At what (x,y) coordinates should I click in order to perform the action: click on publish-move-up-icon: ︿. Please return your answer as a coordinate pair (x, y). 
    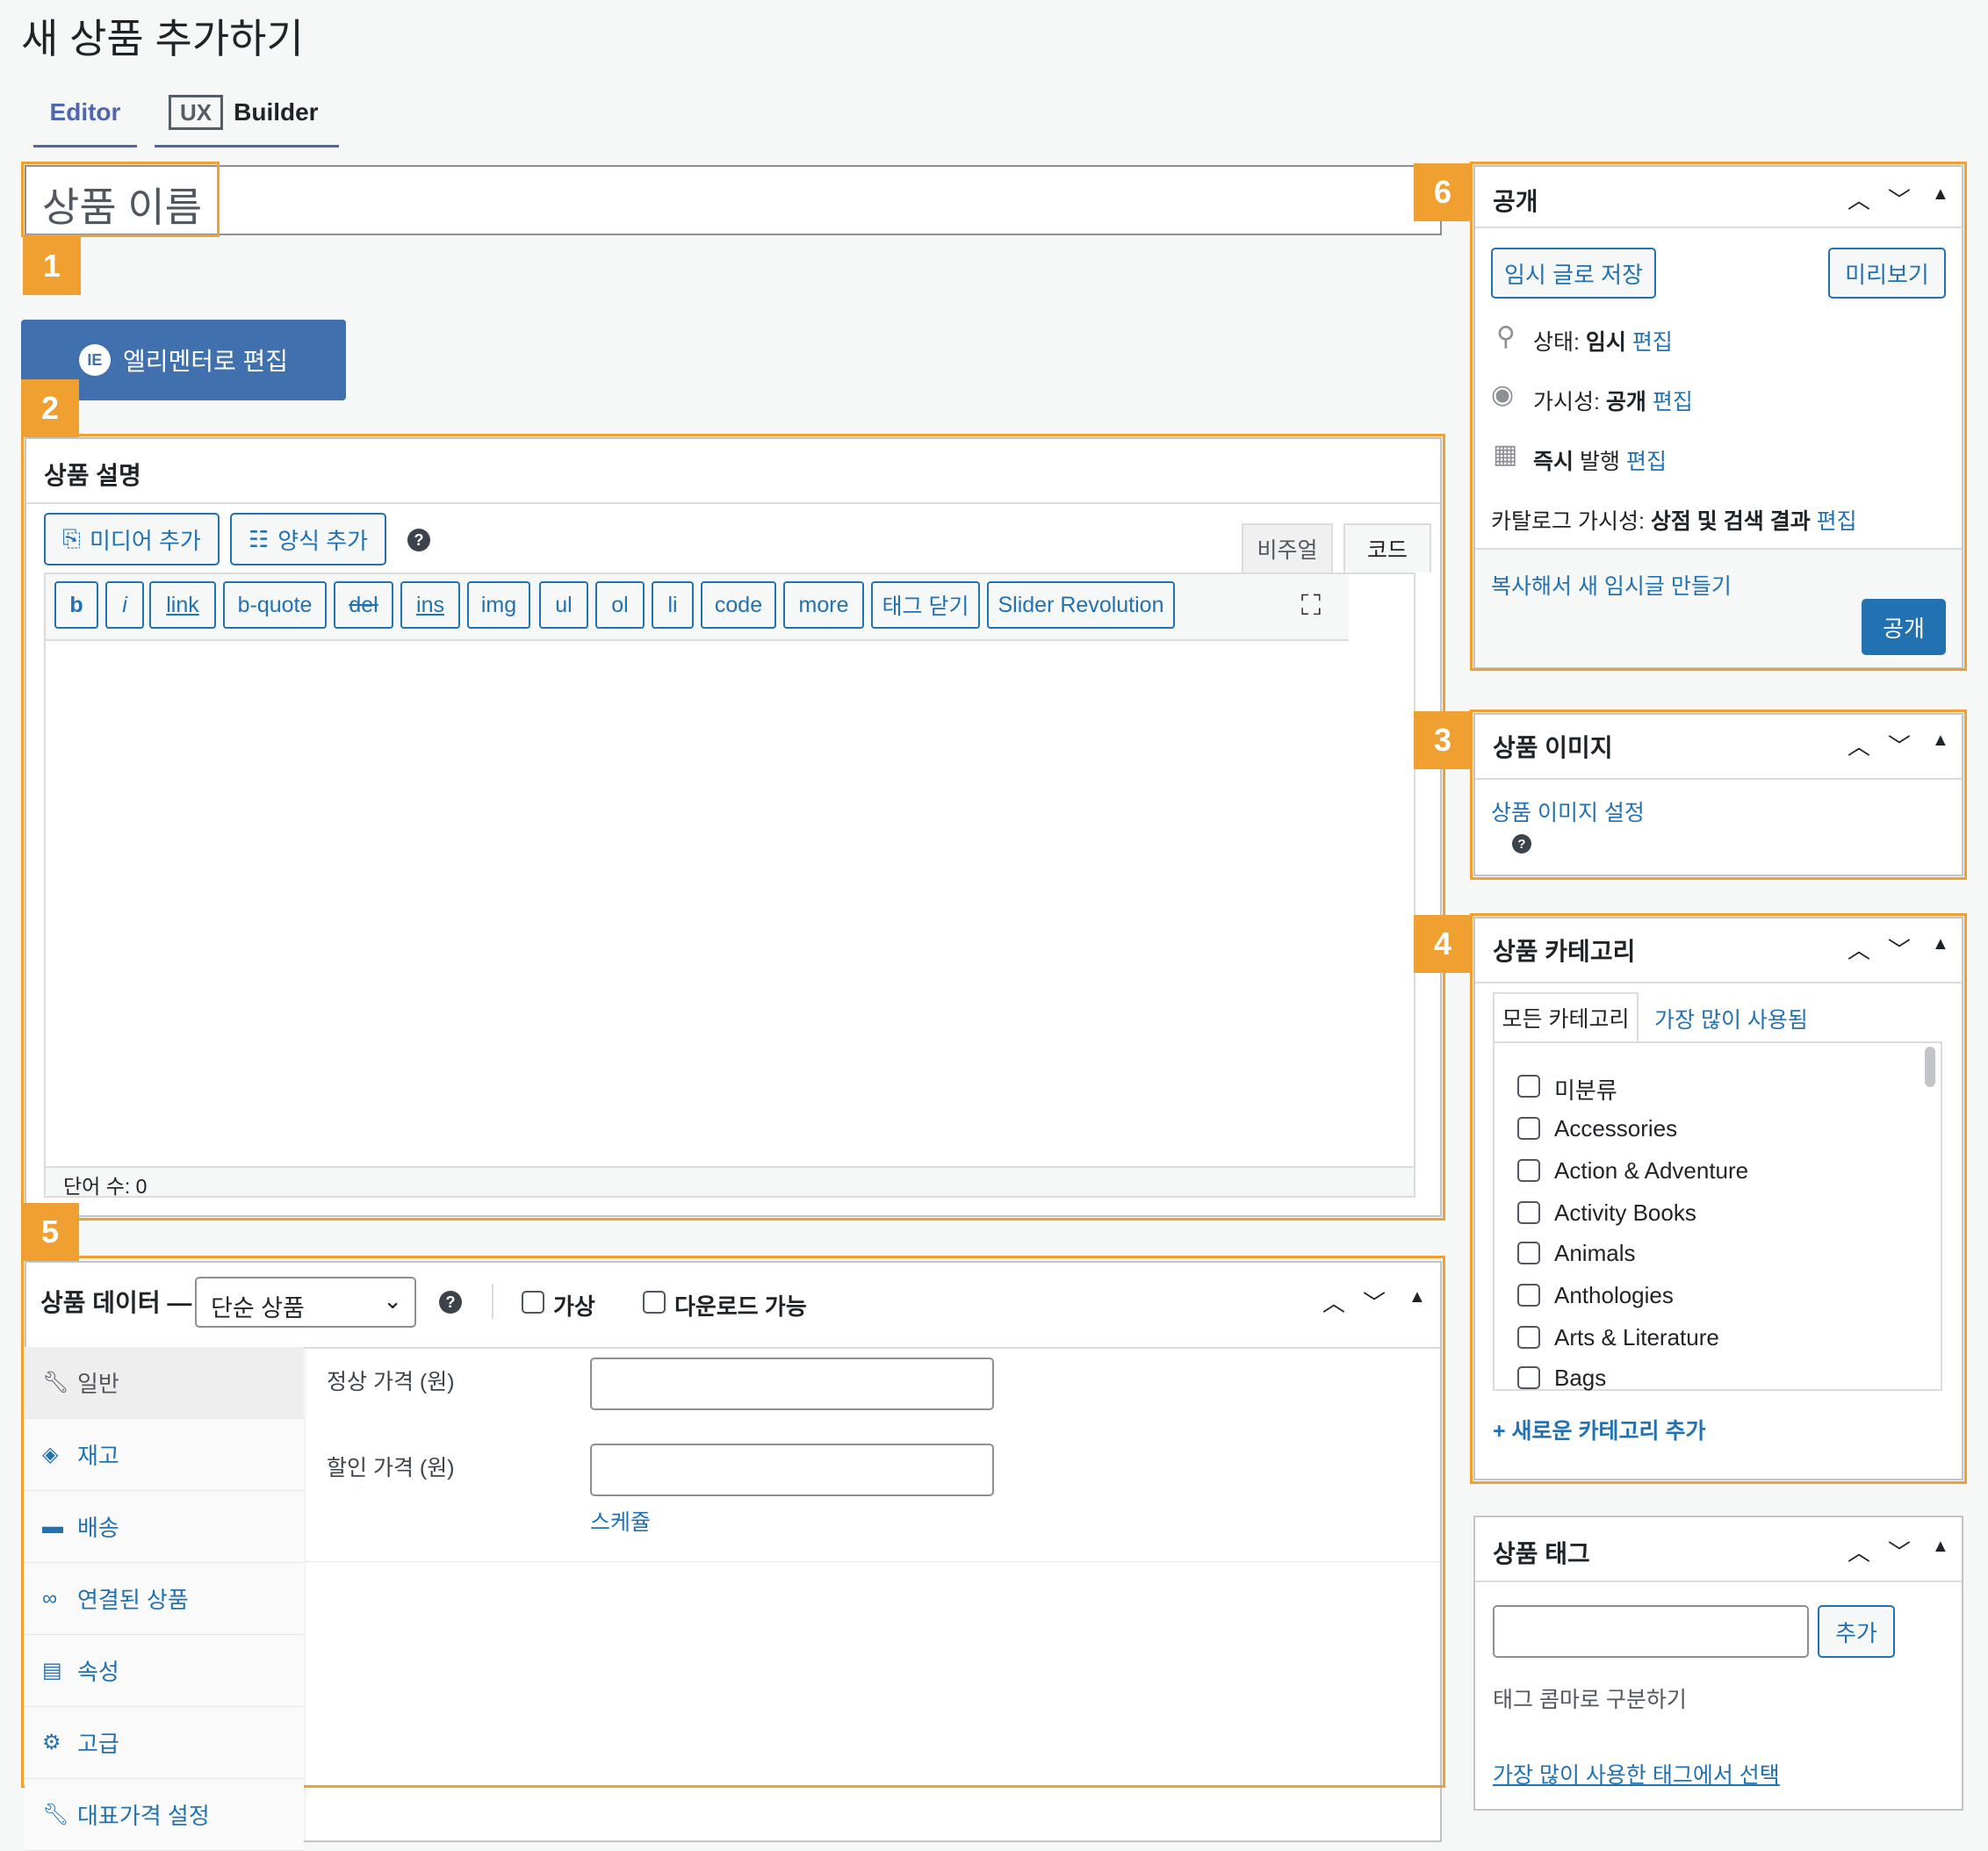
    Looking at the image, I should click on (1859, 199).